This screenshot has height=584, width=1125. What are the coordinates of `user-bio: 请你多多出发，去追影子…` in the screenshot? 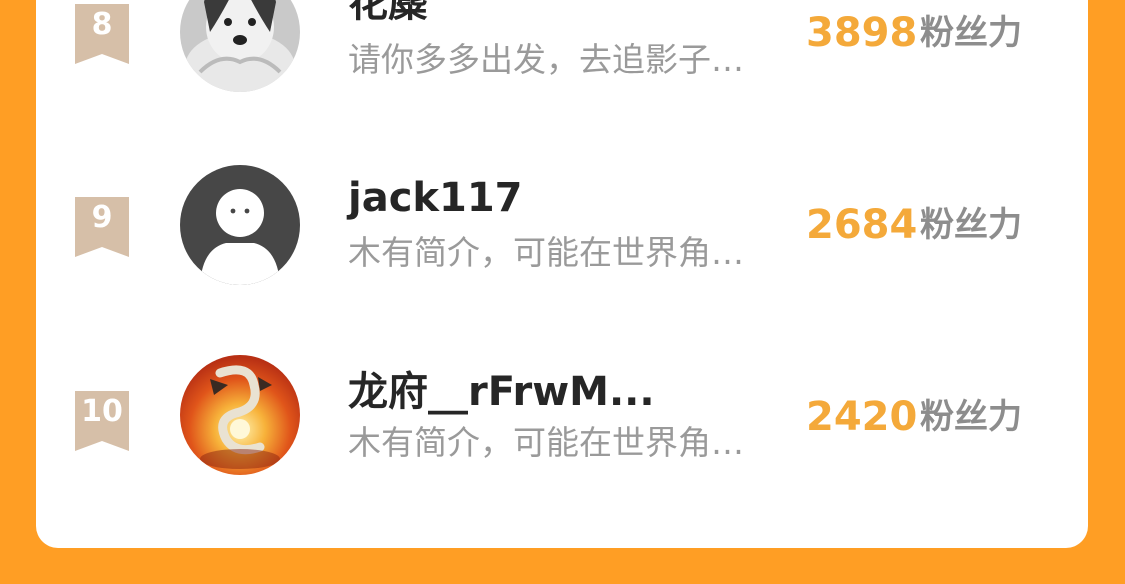 It's located at (546, 59).